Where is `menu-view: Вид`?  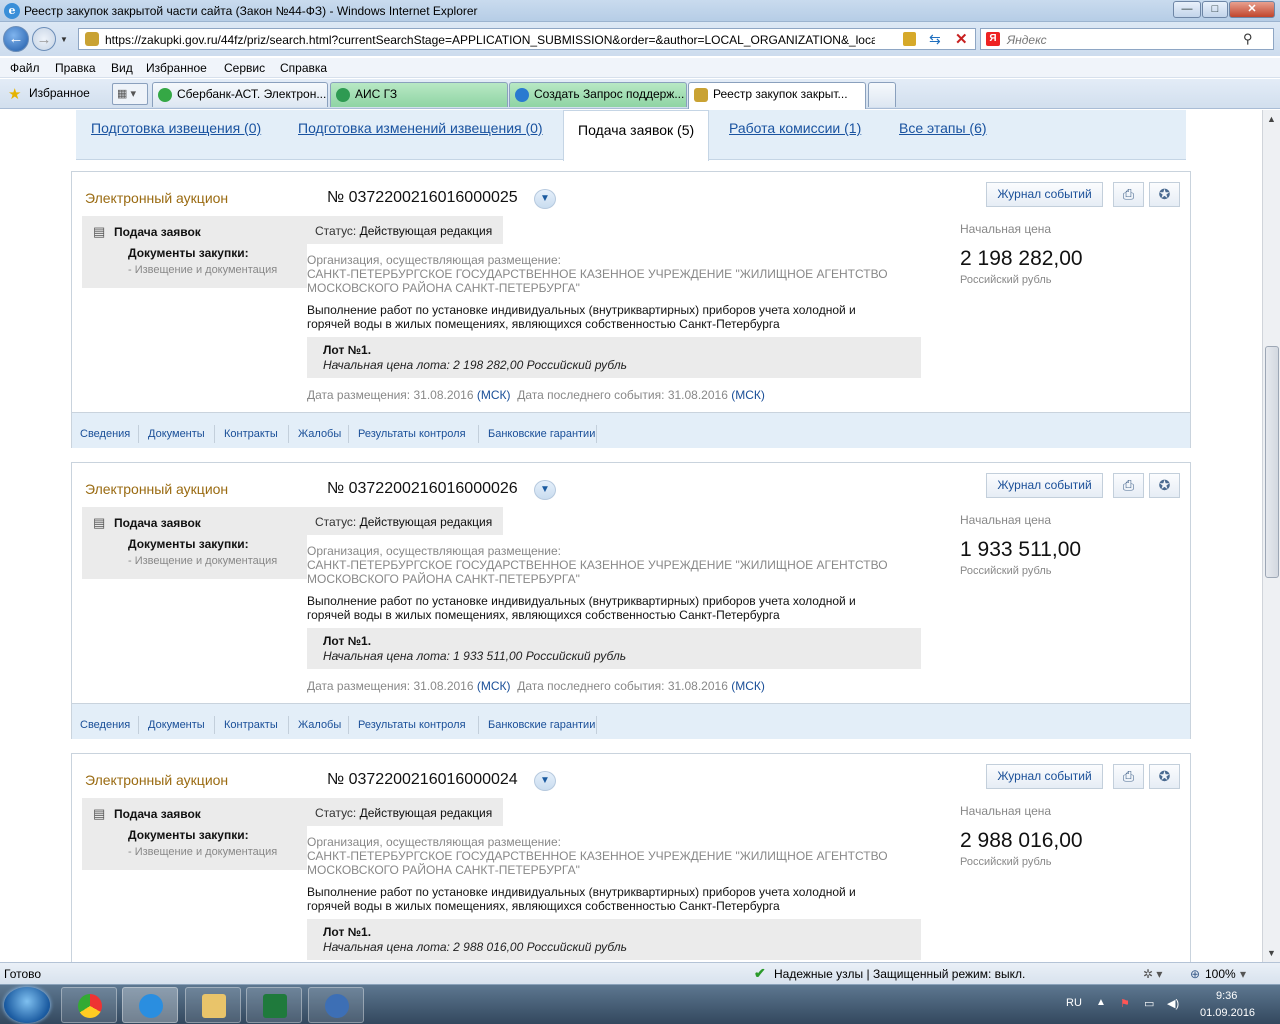 menu-view: Вид is located at coordinates (122, 68).